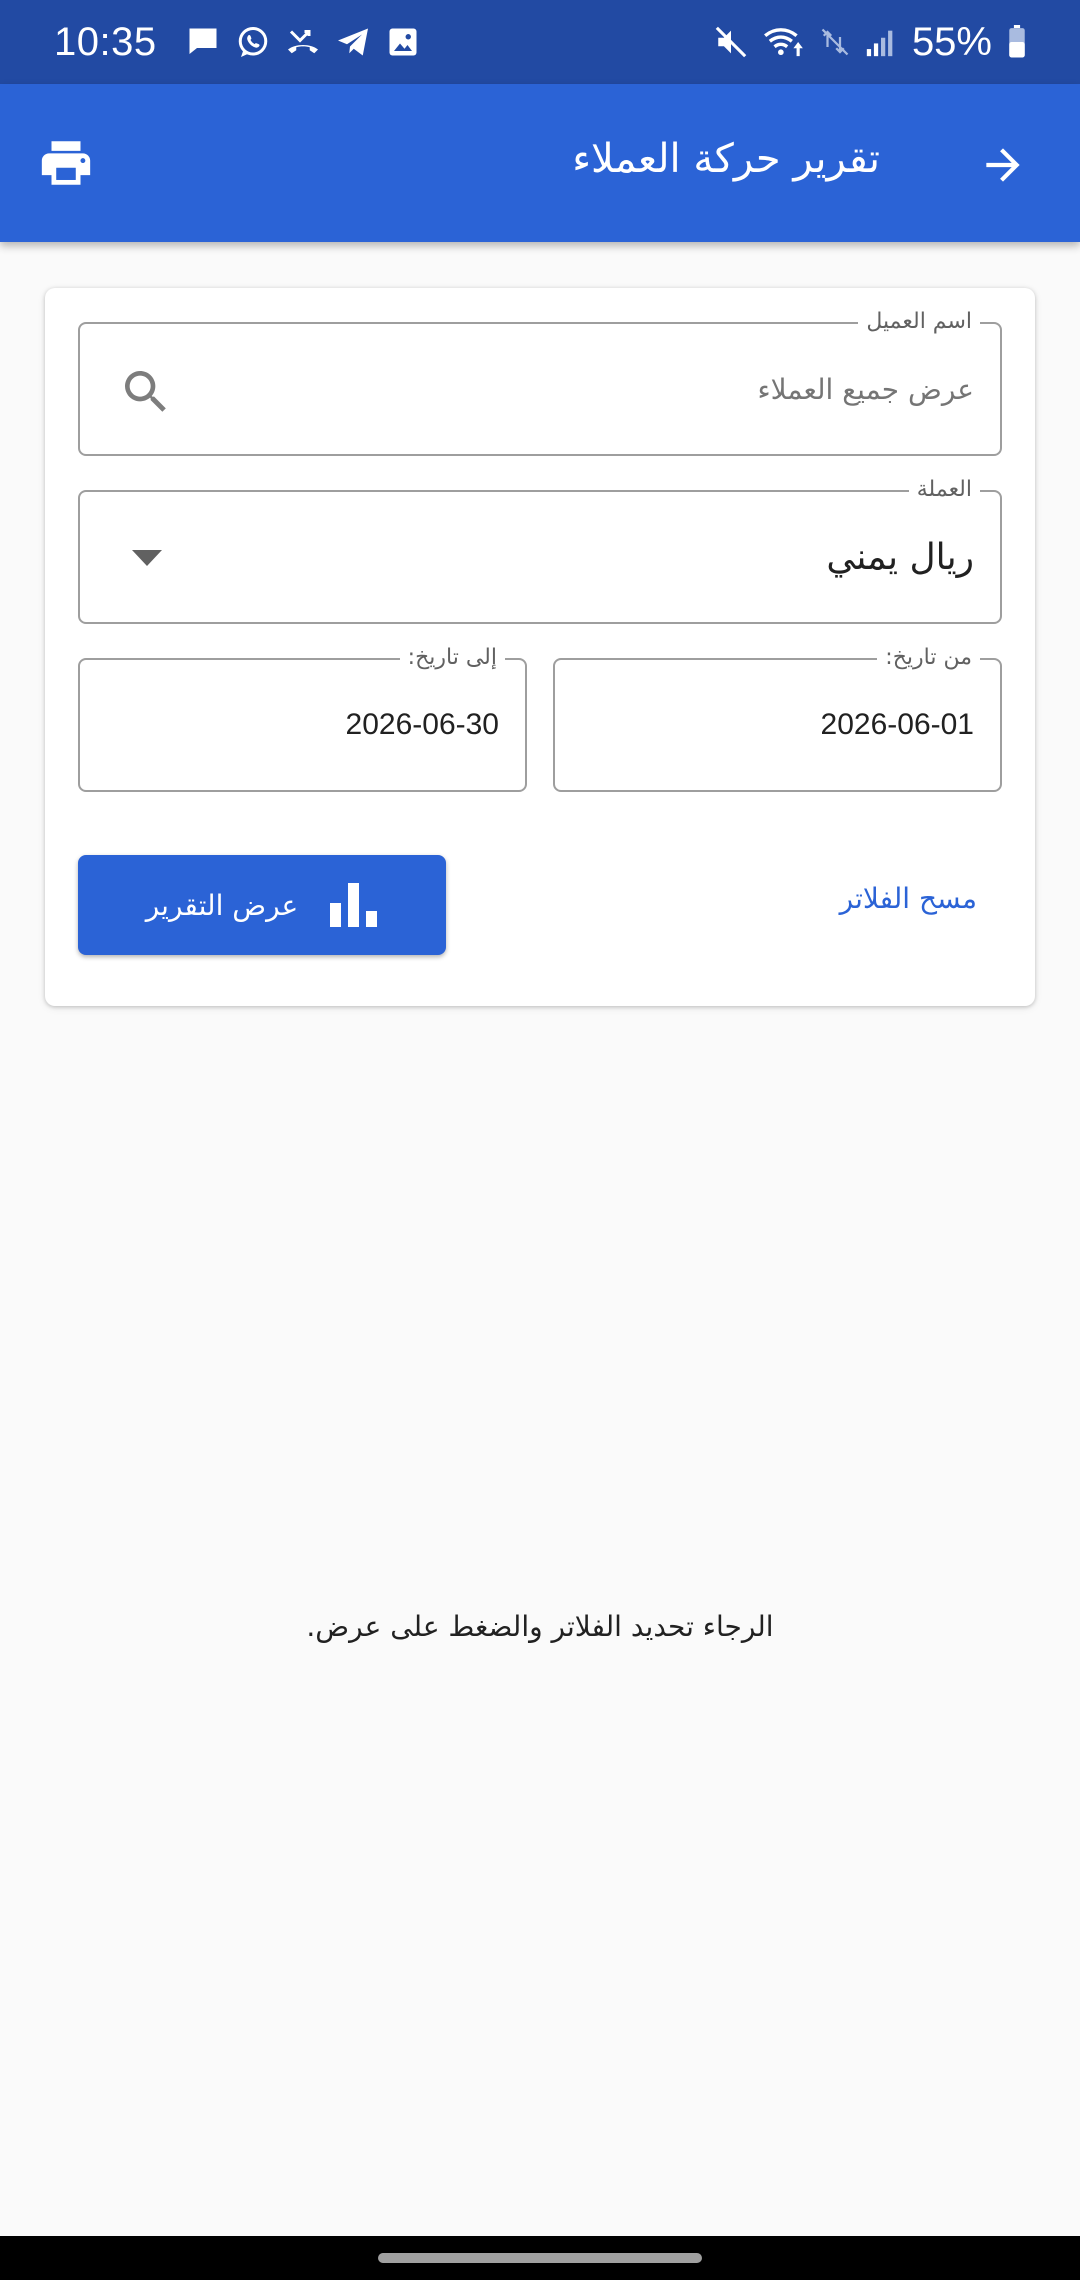 The width and height of the screenshot is (1080, 2280). I want to click on show-report-button: عرض التقرير, so click(262, 905).